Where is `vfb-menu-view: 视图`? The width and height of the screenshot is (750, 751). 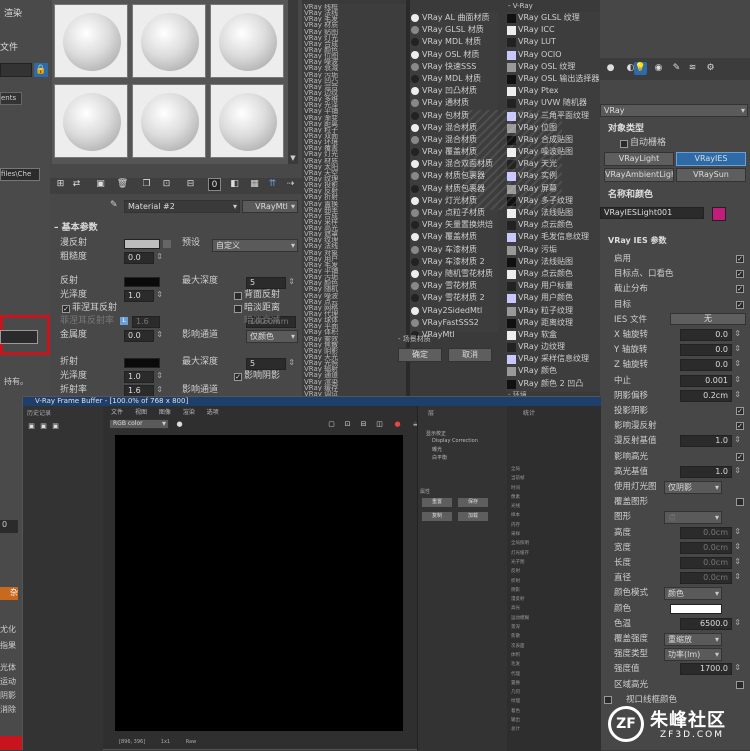 vfb-menu-view: 视图 is located at coordinates (141, 412).